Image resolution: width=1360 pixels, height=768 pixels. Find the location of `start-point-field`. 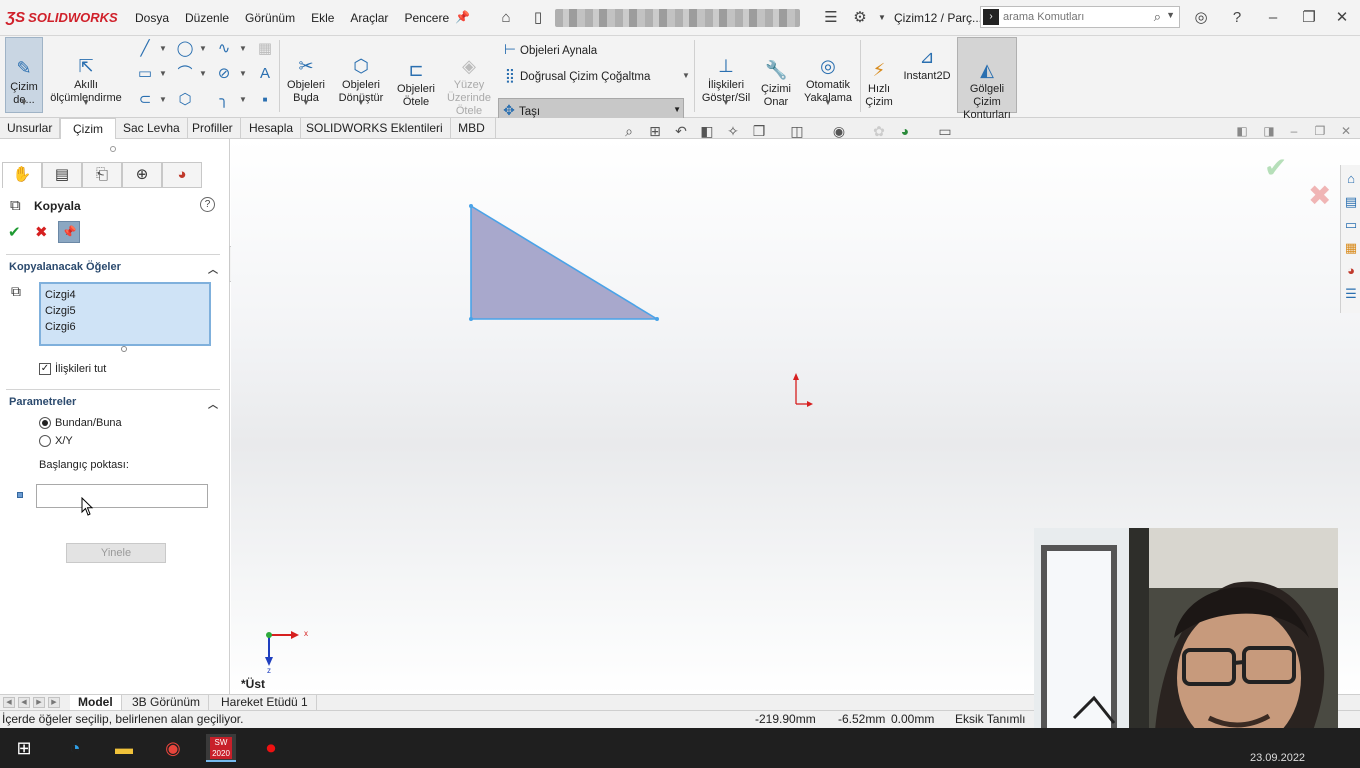

start-point-field is located at coordinates (122, 496).